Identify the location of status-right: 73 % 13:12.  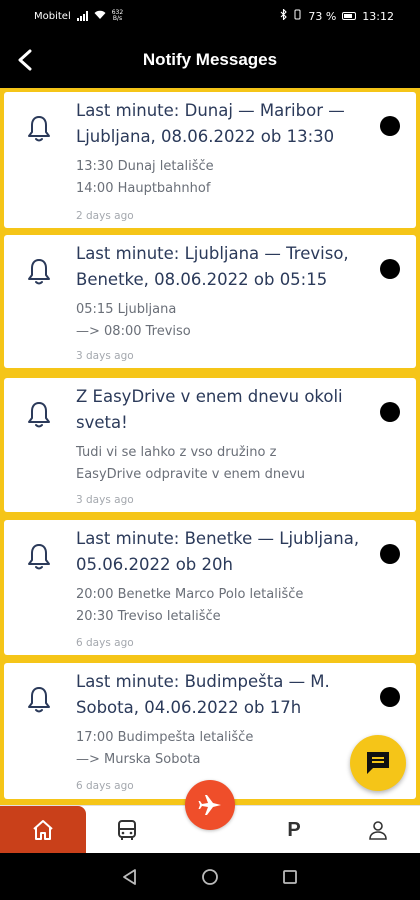
(337, 15).